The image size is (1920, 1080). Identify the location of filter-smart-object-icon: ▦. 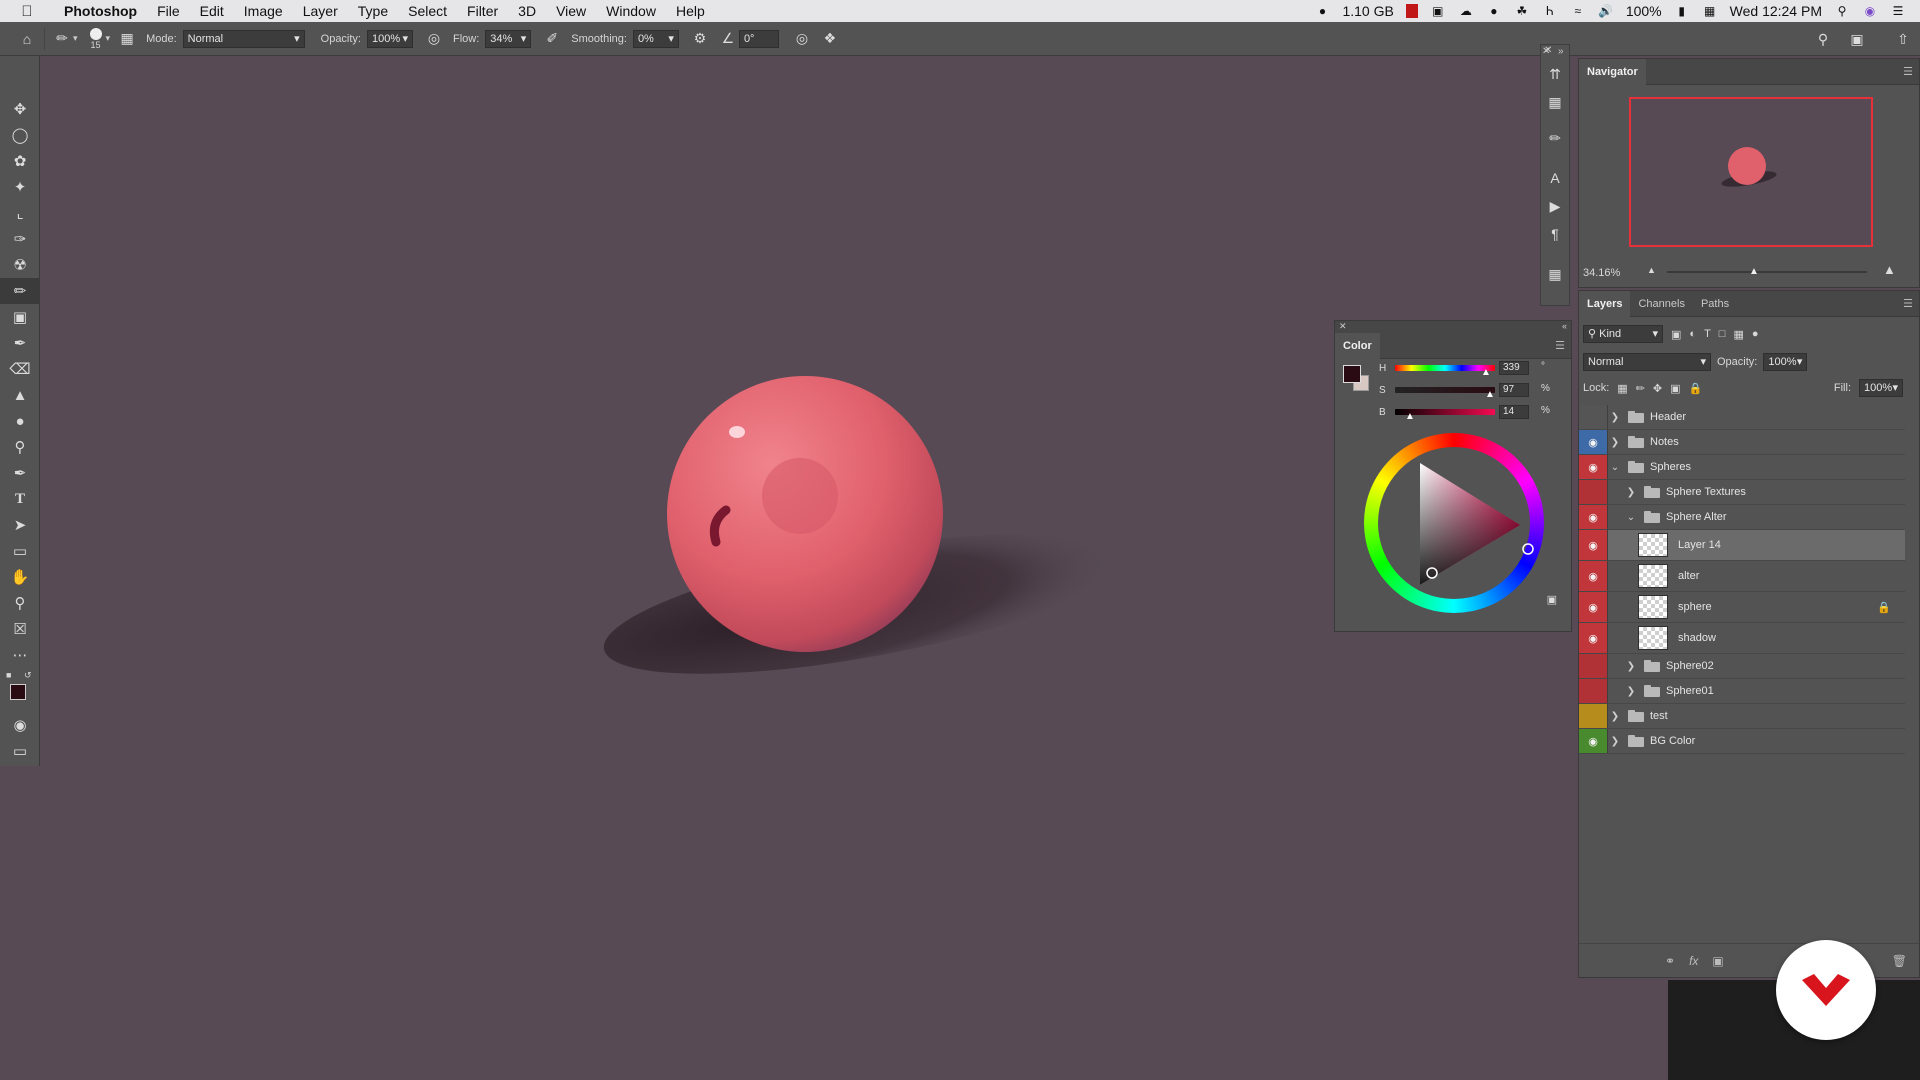
(1738, 334).